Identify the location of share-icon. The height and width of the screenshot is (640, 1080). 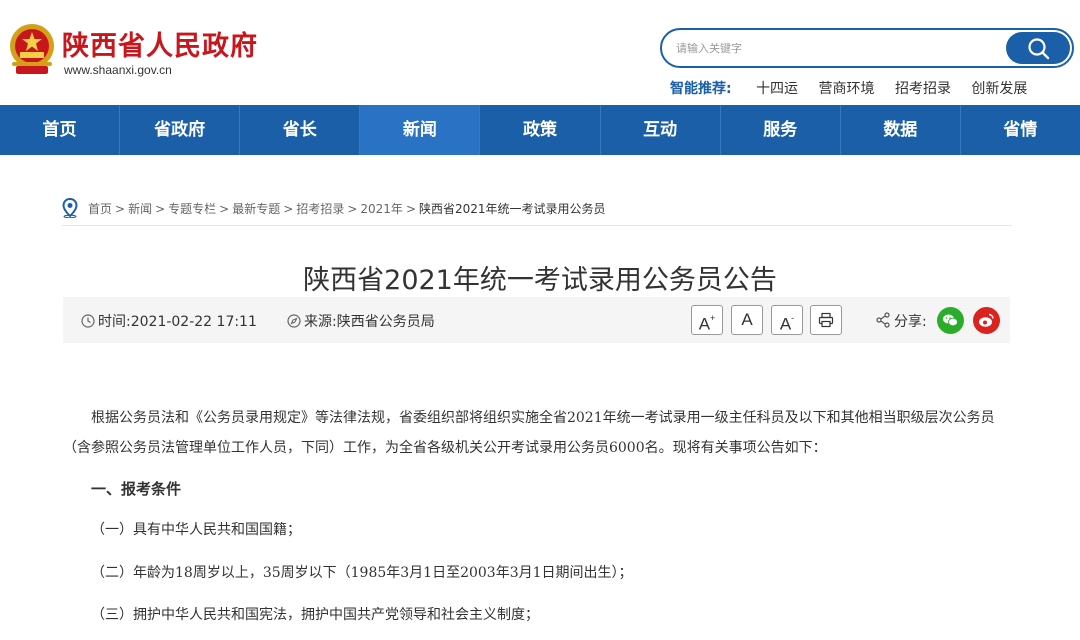
(883, 320).